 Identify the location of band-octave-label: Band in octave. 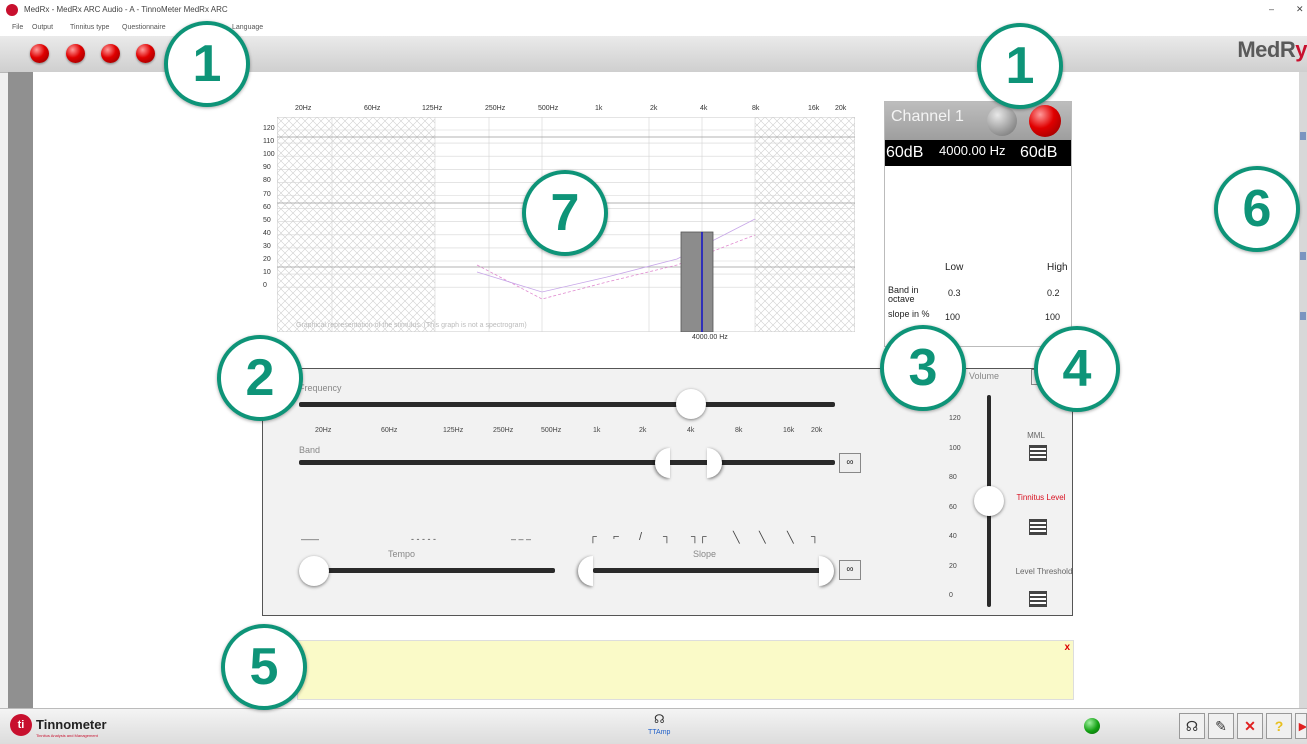
(903, 294).